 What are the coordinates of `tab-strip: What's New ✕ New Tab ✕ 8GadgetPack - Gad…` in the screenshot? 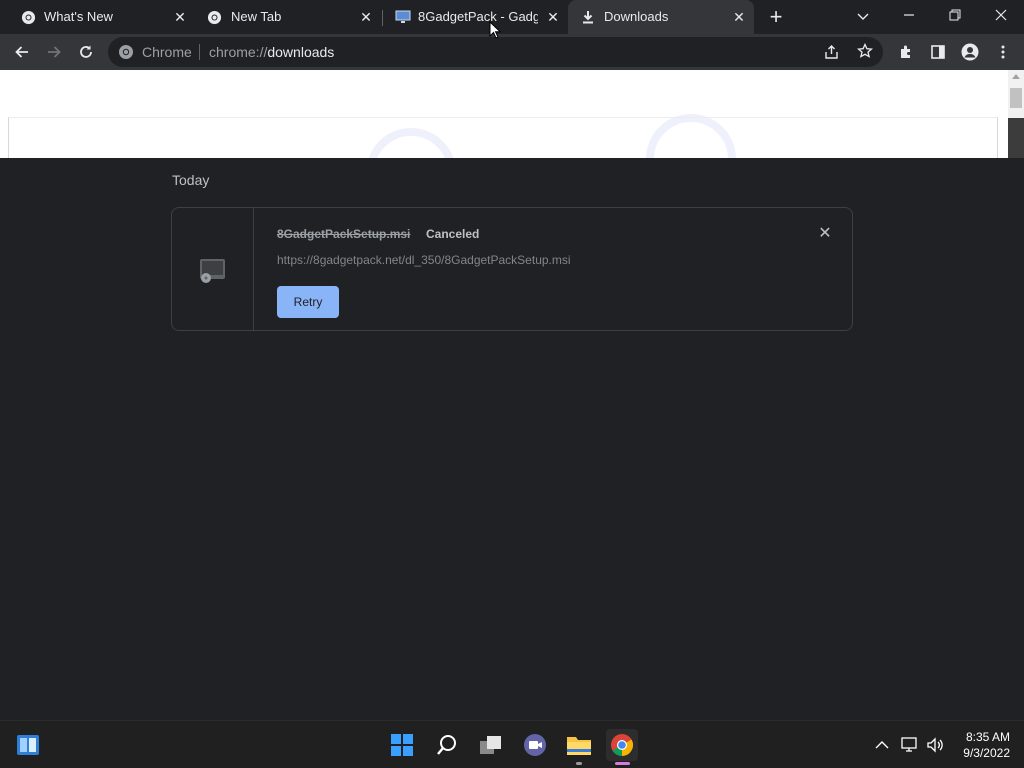 It's located at (512, 17).